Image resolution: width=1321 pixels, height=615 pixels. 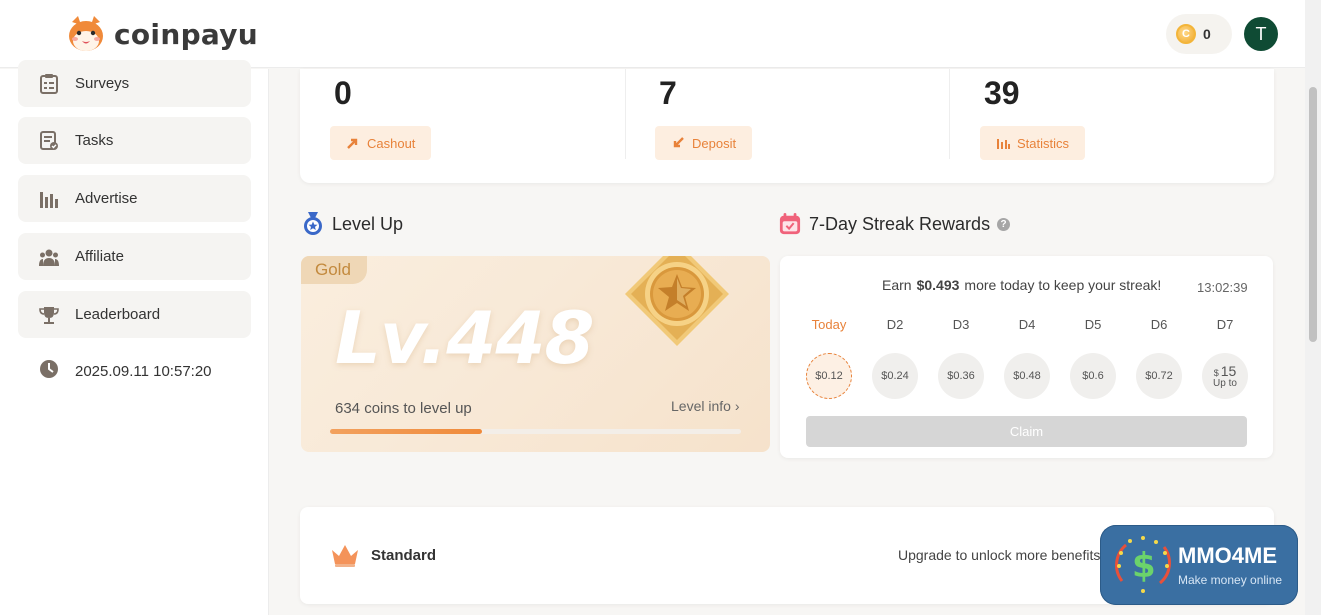 What do you see at coordinates (1159, 324) in the screenshot?
I see `day-label: D6` at bounding box center [1159, 324].